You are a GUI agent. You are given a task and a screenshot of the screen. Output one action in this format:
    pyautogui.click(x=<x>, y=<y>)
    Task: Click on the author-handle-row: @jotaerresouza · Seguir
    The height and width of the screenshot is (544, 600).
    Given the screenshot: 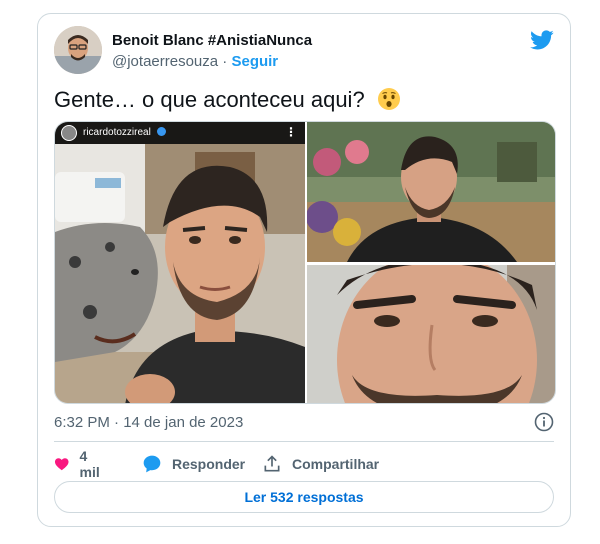 What is the action you would take?
    pyautogui.click(x=212, y=62)
    